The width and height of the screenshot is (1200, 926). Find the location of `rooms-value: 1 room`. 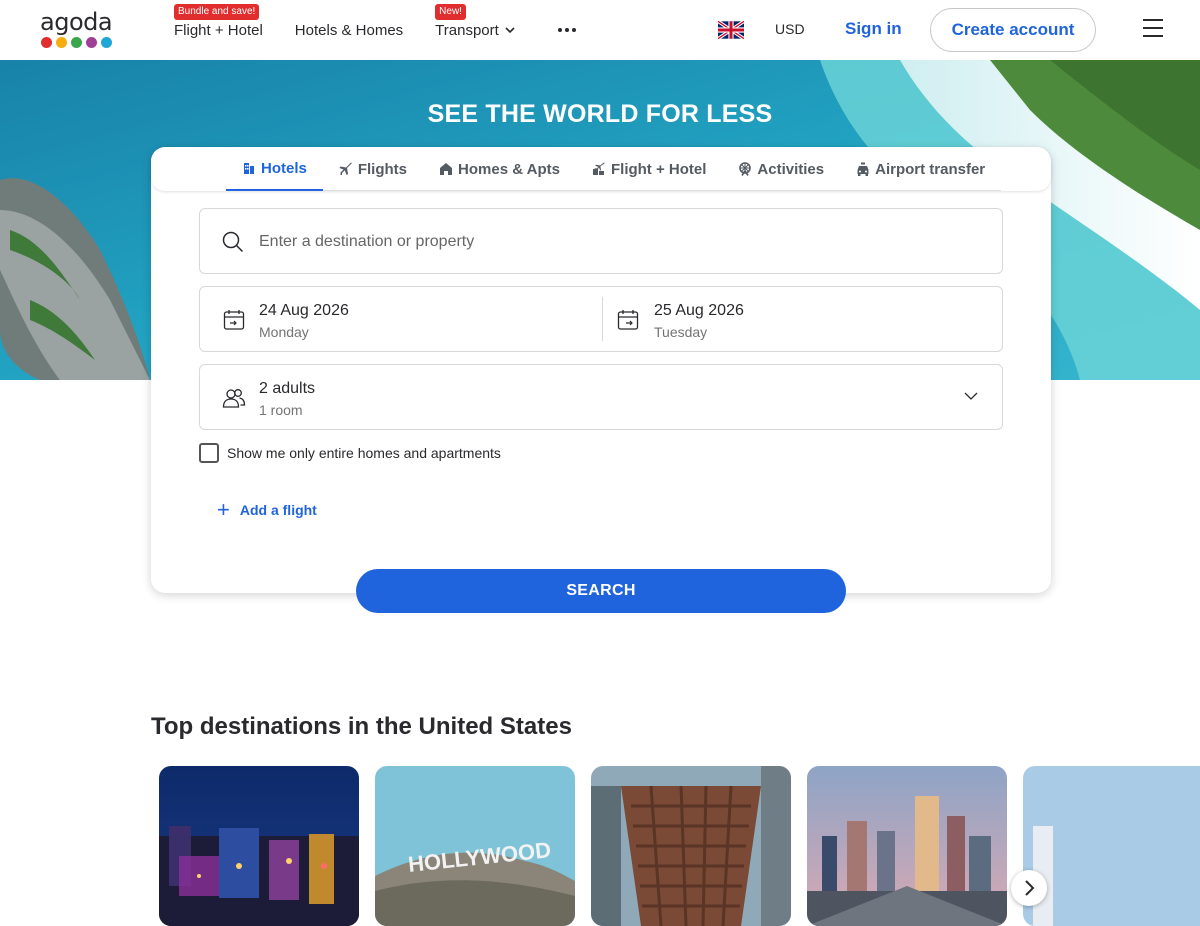

rooms-value: 1 room is located at coordinates (281, 410).